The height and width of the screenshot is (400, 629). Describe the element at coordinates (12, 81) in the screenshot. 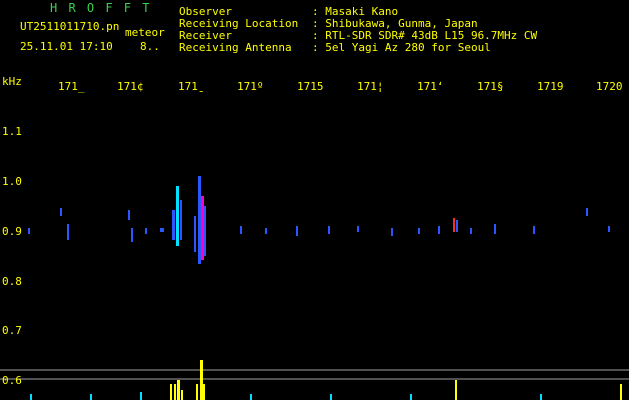

I see `axis-unit-label: kHz` at that location.